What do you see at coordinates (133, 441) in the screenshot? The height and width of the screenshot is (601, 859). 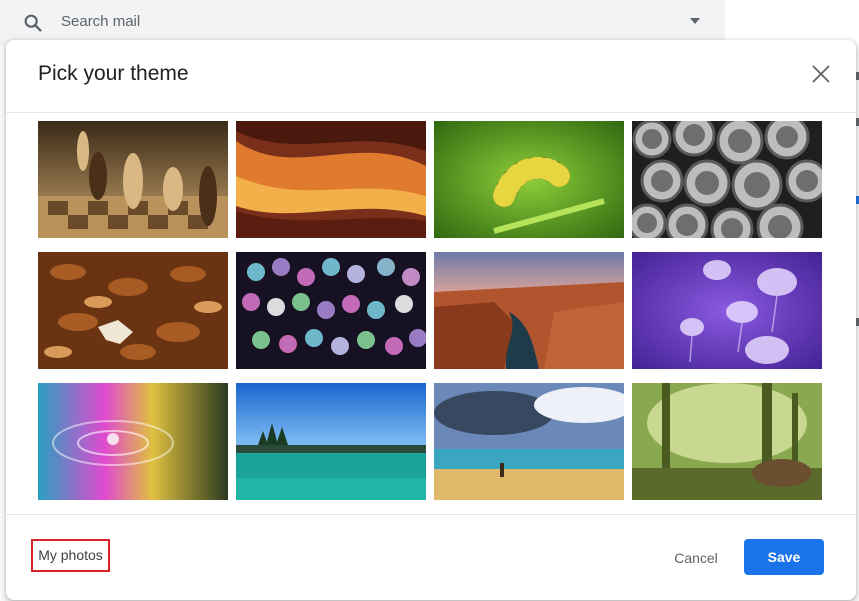 I see `theme-water-drop` at bounding box center [133, 441].